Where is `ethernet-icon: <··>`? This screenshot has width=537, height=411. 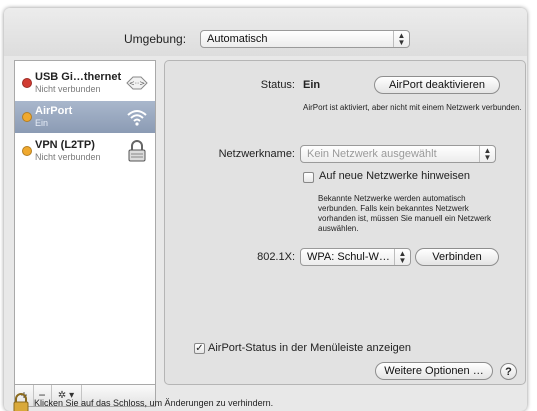 ethernet-icon: <··> is located at coordinates (137, 83).